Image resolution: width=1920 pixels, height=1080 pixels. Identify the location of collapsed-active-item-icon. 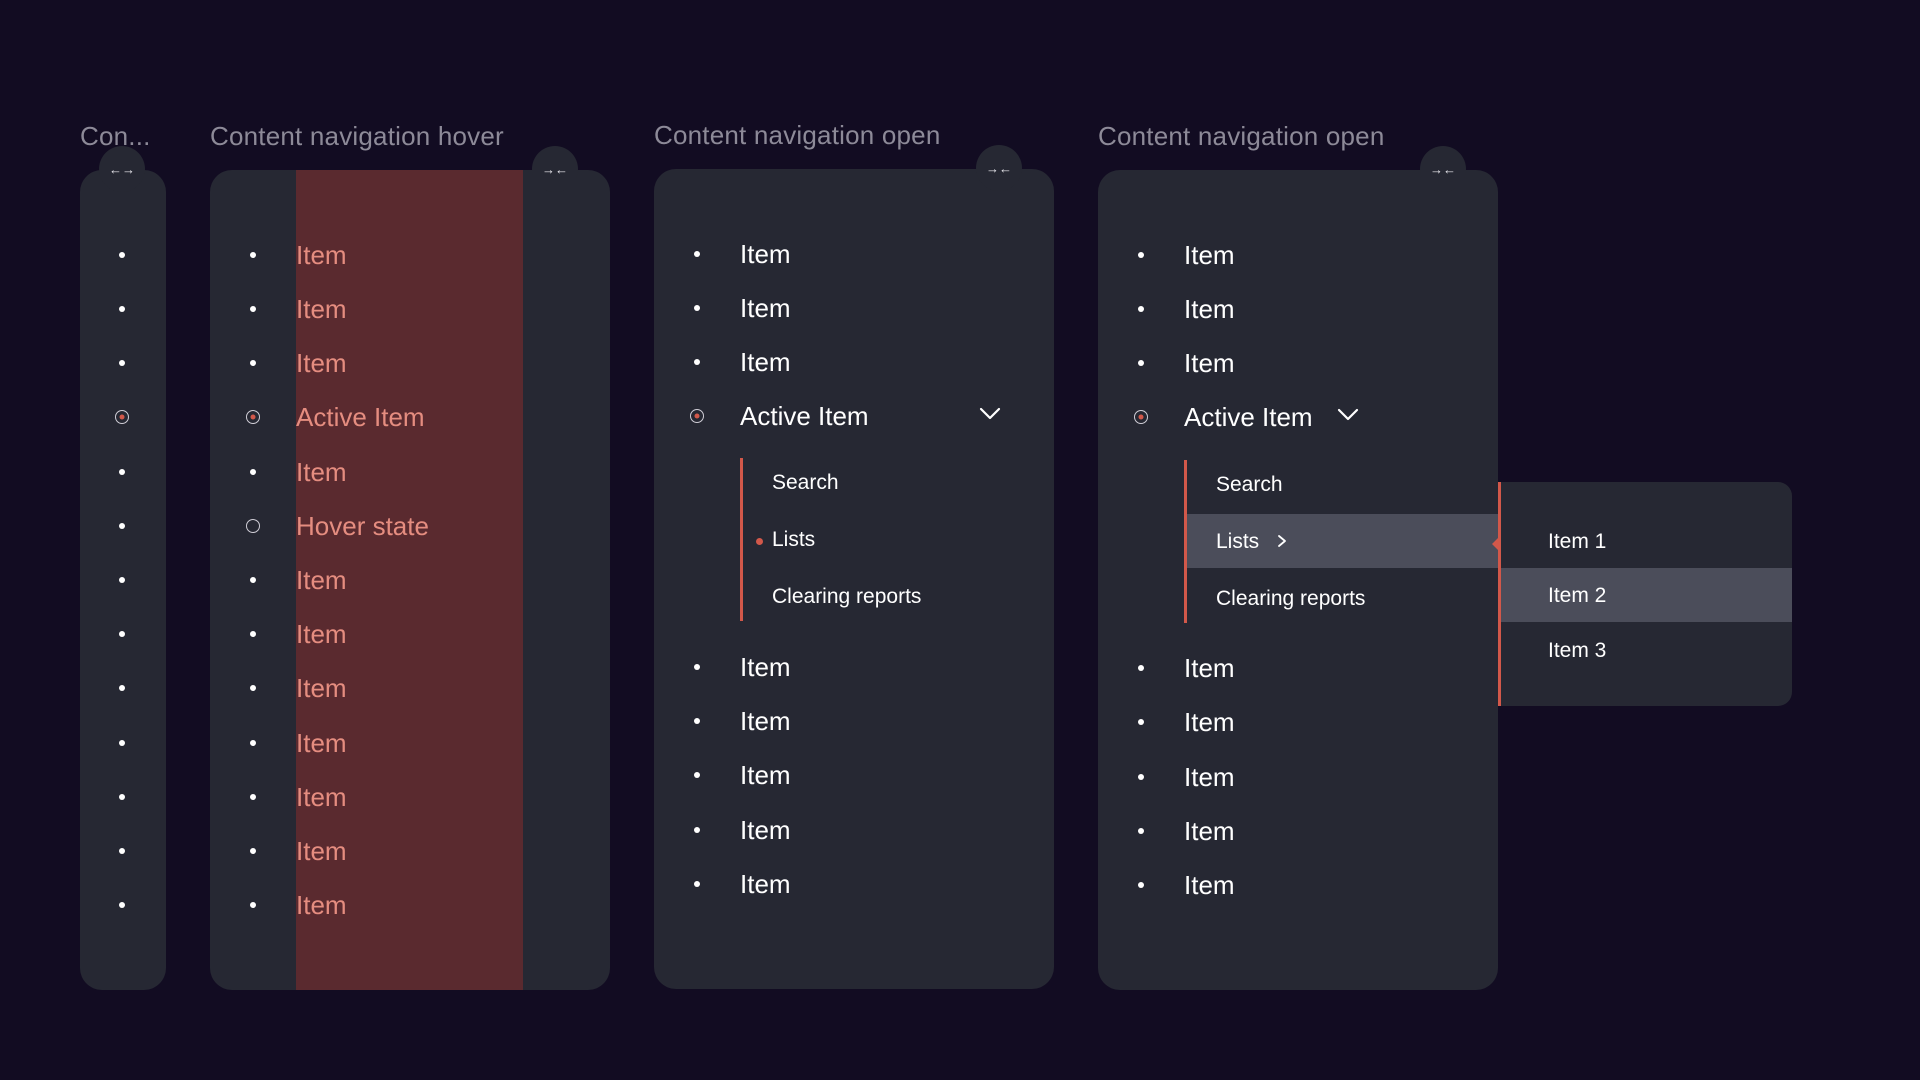
(122, 417).